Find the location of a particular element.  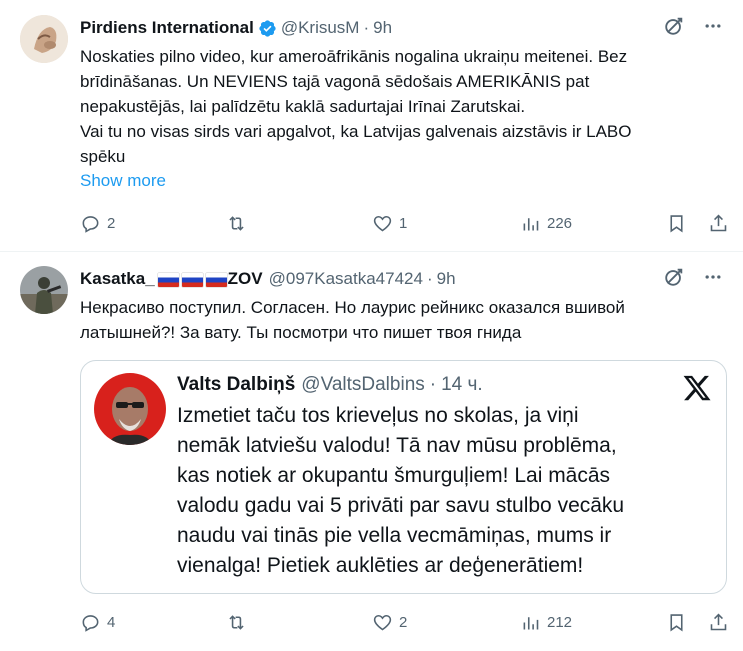

tweet-header: Pirdiens International @KrisusM · 9h is located at coordinates (401, 28).